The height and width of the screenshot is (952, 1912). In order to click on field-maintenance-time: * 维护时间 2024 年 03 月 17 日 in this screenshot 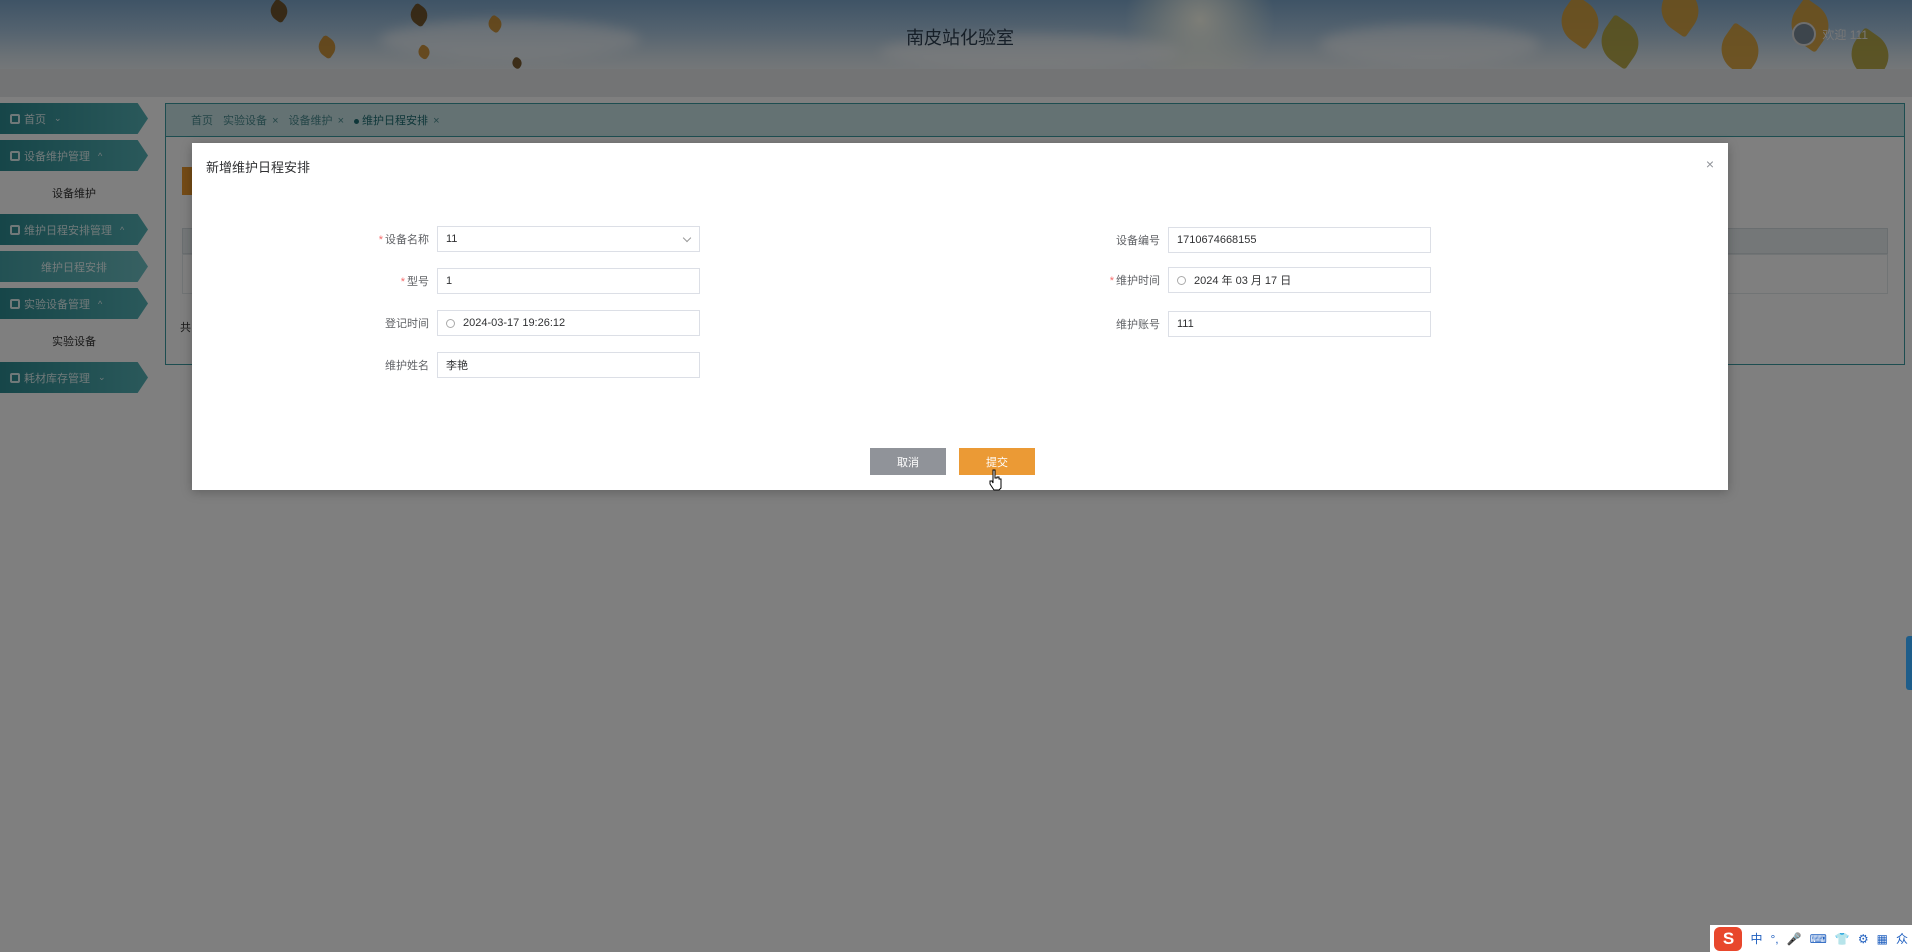, I will do `click(1252, 280)`.